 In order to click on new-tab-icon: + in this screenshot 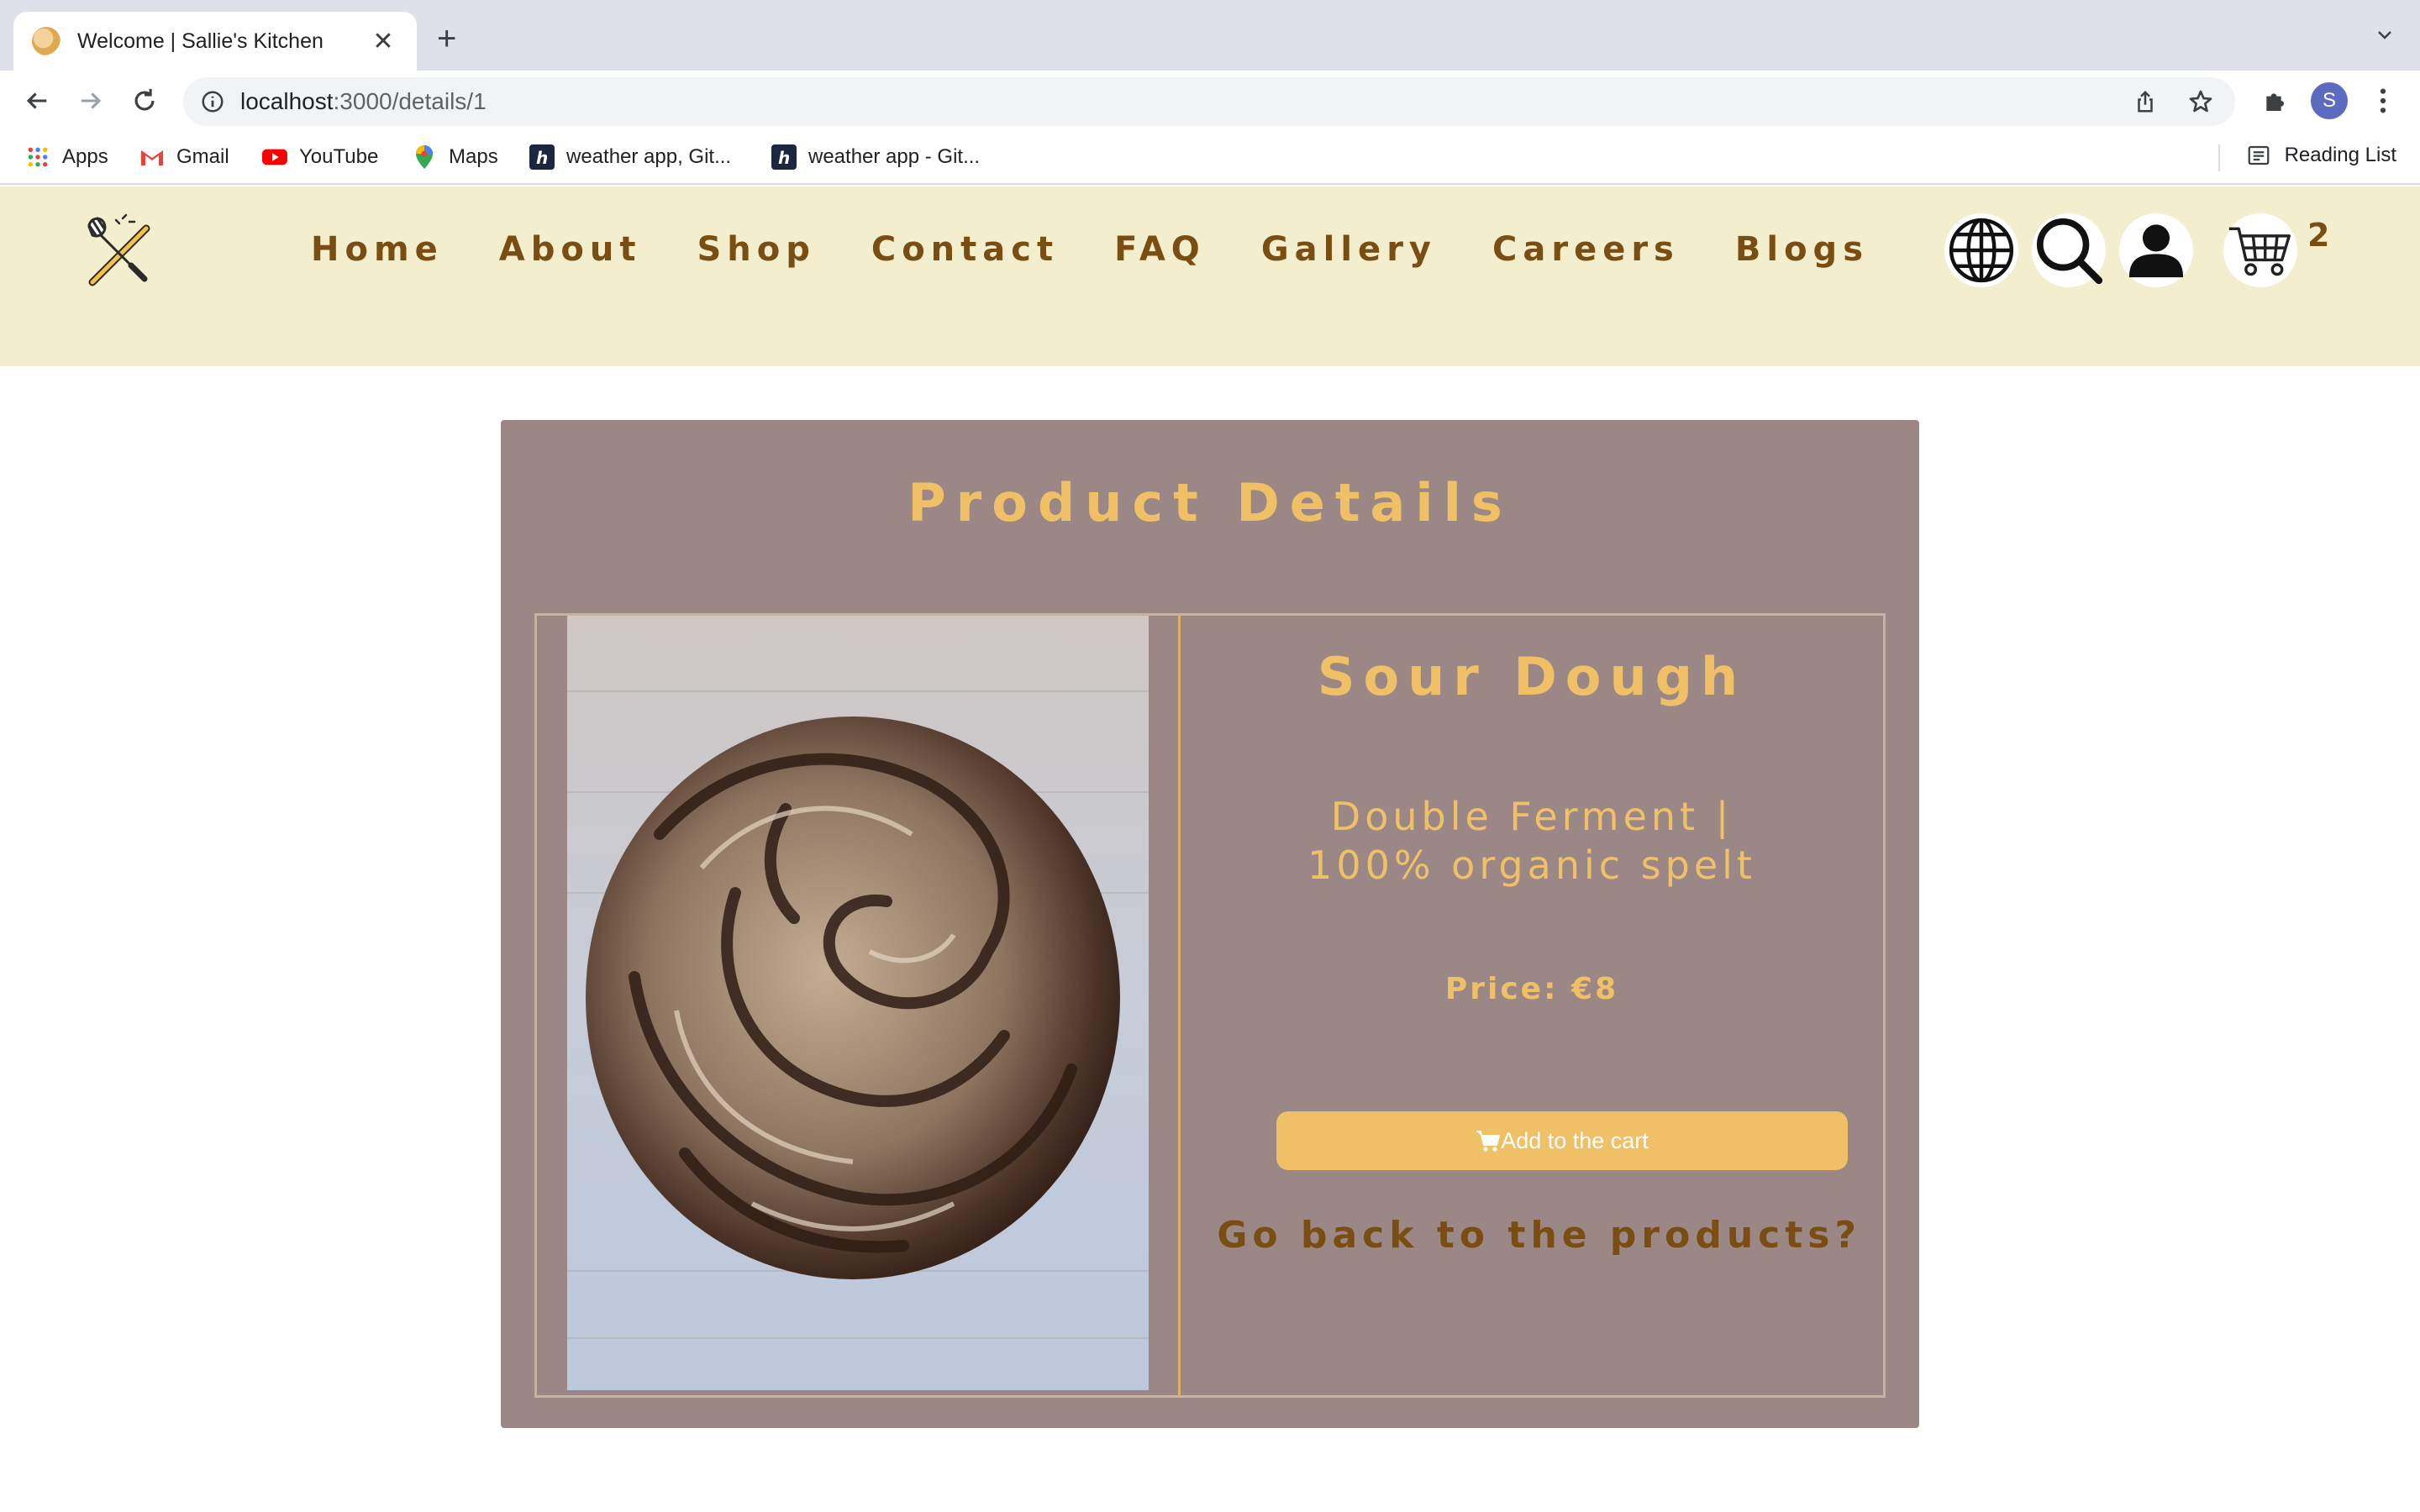, I will do `click(447, 38)`.